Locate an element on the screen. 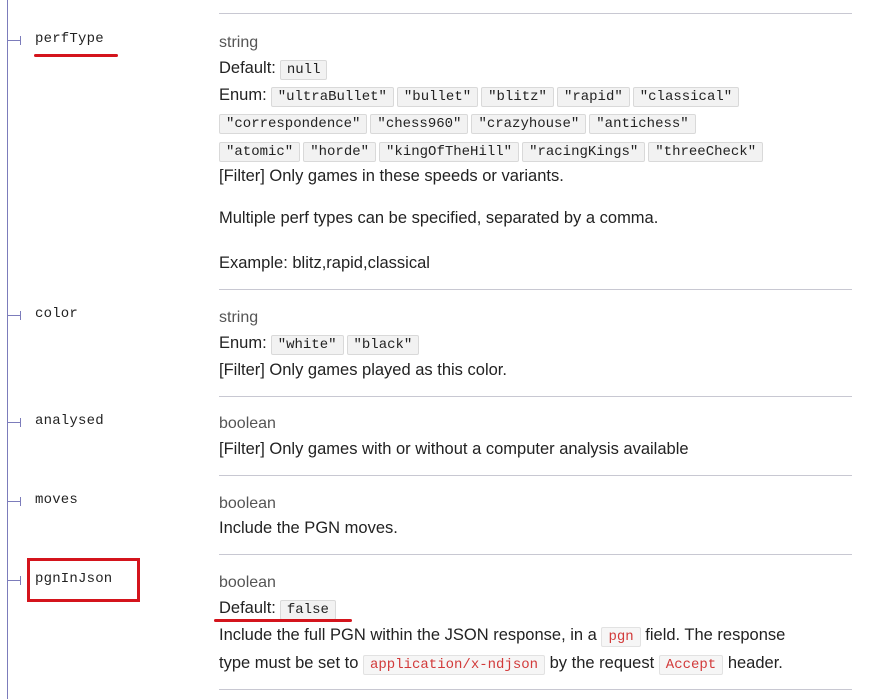 The height and width of the screenshot is (699, 874). enum-value: "bullet" is located at coordinates (437, 97).